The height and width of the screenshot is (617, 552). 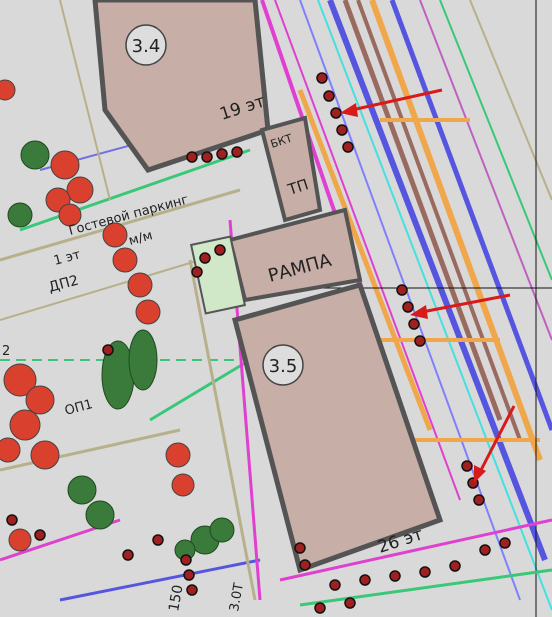 I want to click on op1-label: ОП1, so click(x=78, y=408).